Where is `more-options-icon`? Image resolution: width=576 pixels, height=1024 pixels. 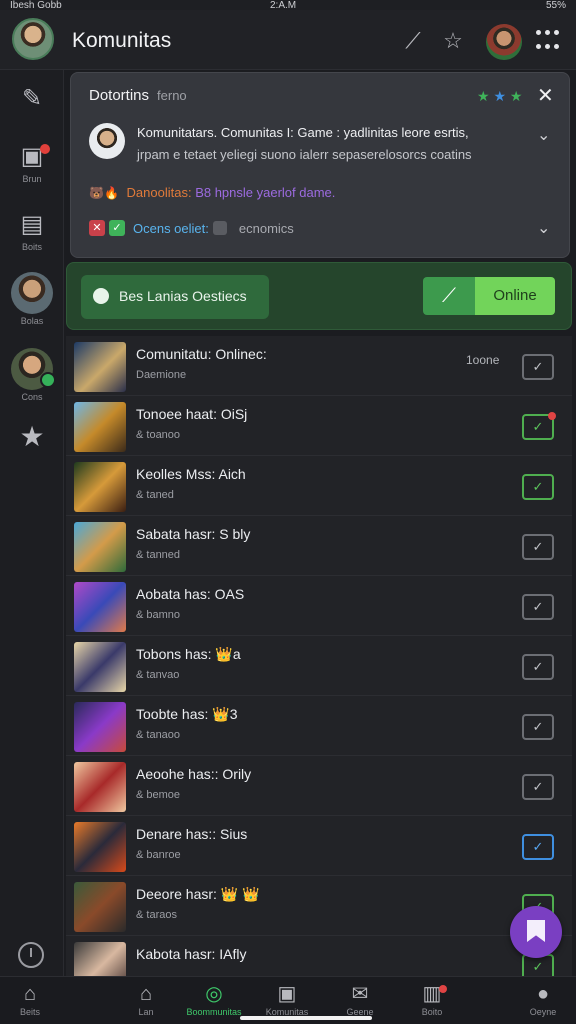
more-options-icon is located at coordinates (548, 42).